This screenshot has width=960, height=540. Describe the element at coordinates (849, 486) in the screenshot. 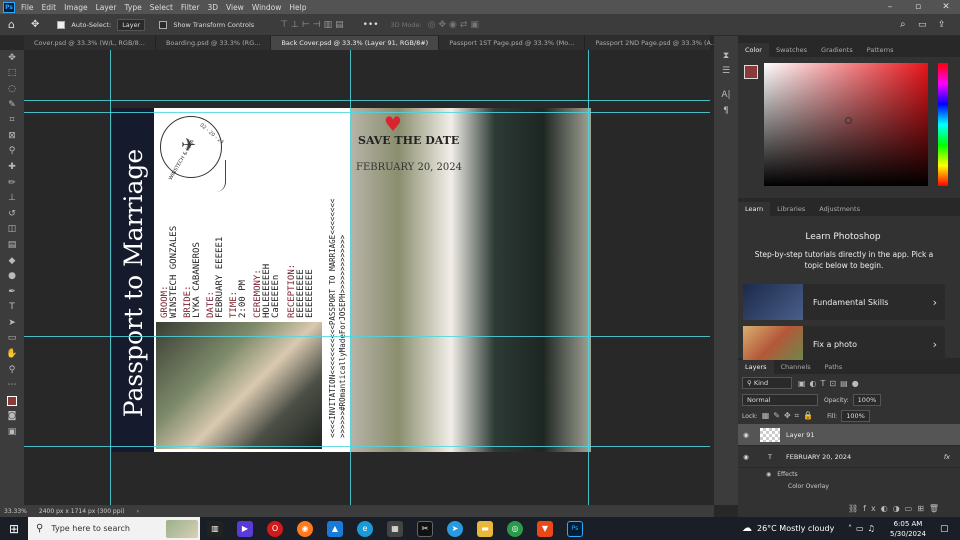

I see `color-overlay-row: Color Overlay` at that location.